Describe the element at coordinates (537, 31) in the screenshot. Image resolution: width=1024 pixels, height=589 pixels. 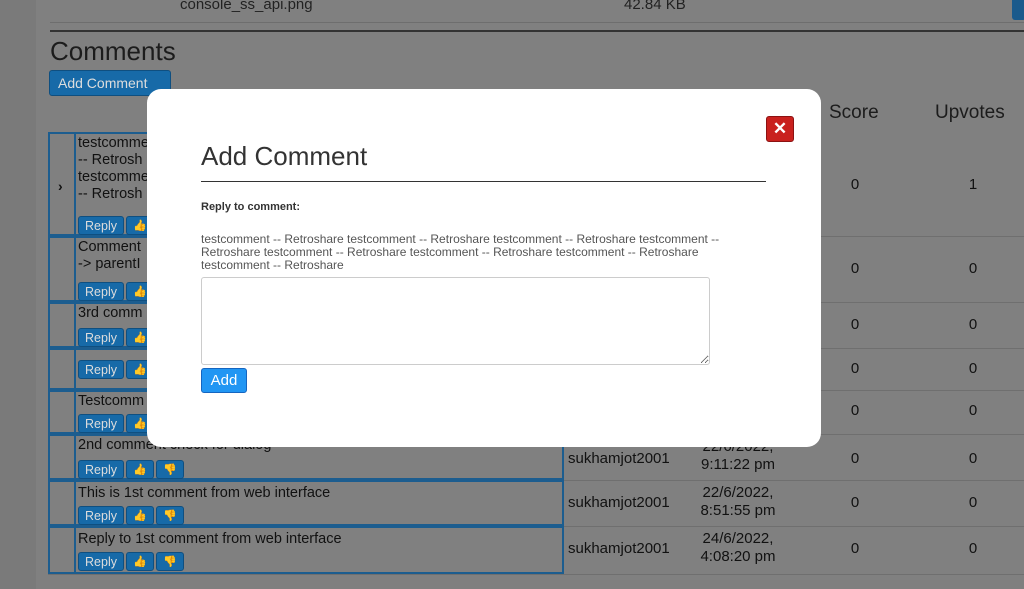
I see `section-divider` at that location.